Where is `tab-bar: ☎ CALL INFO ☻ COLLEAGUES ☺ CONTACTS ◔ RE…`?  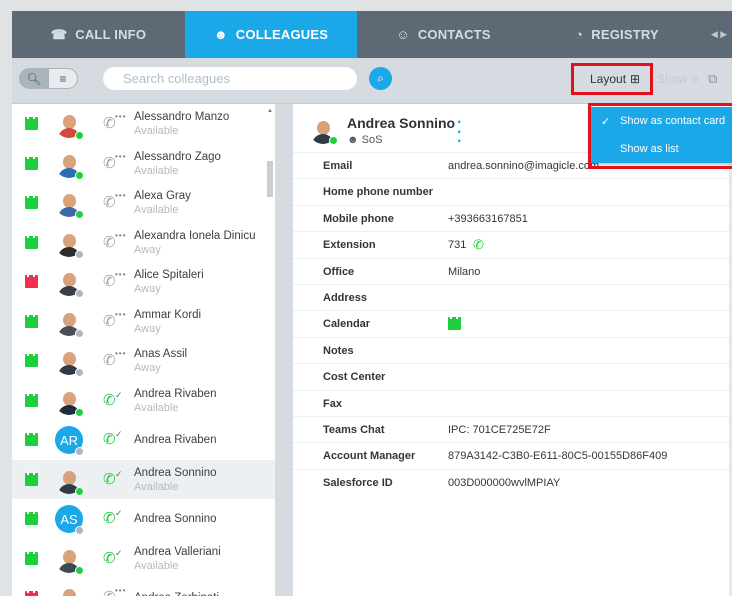
tab-bar: ☎ CALL INFO ☻ COLLEAGUES ☺ CONTACTS ◔ RE… is located at coordinates (372, 34).